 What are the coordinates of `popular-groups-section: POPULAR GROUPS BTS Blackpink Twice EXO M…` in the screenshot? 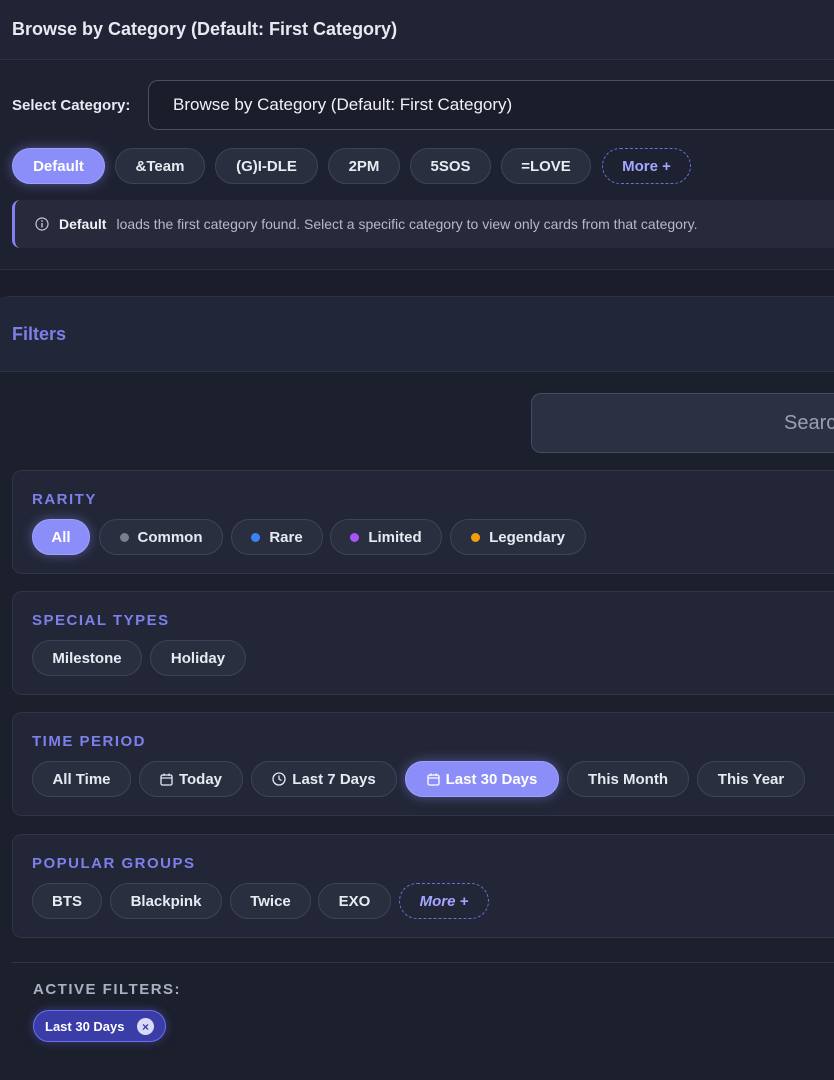 It's located at (423, 886).